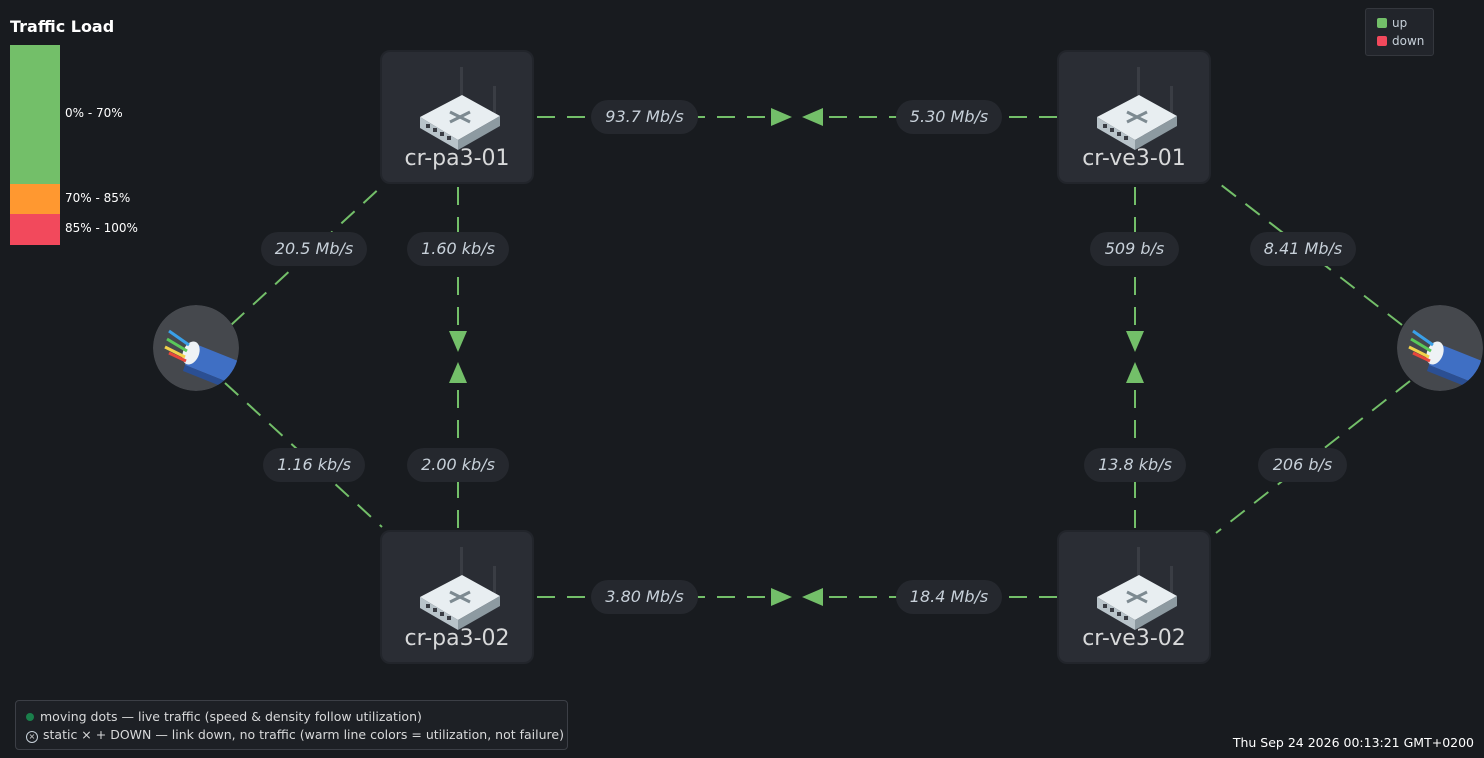  I want to click on rate-ve1-ve2-out: 509 b/s, so click(1134, 249).